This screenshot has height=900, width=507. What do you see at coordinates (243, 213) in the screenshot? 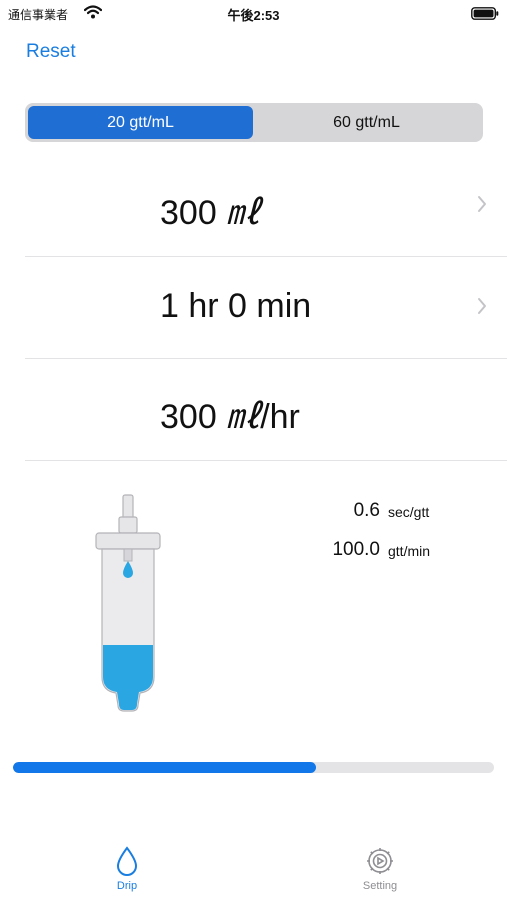
I see `volume-unit: ㎖` at bounding box center [243, 213].